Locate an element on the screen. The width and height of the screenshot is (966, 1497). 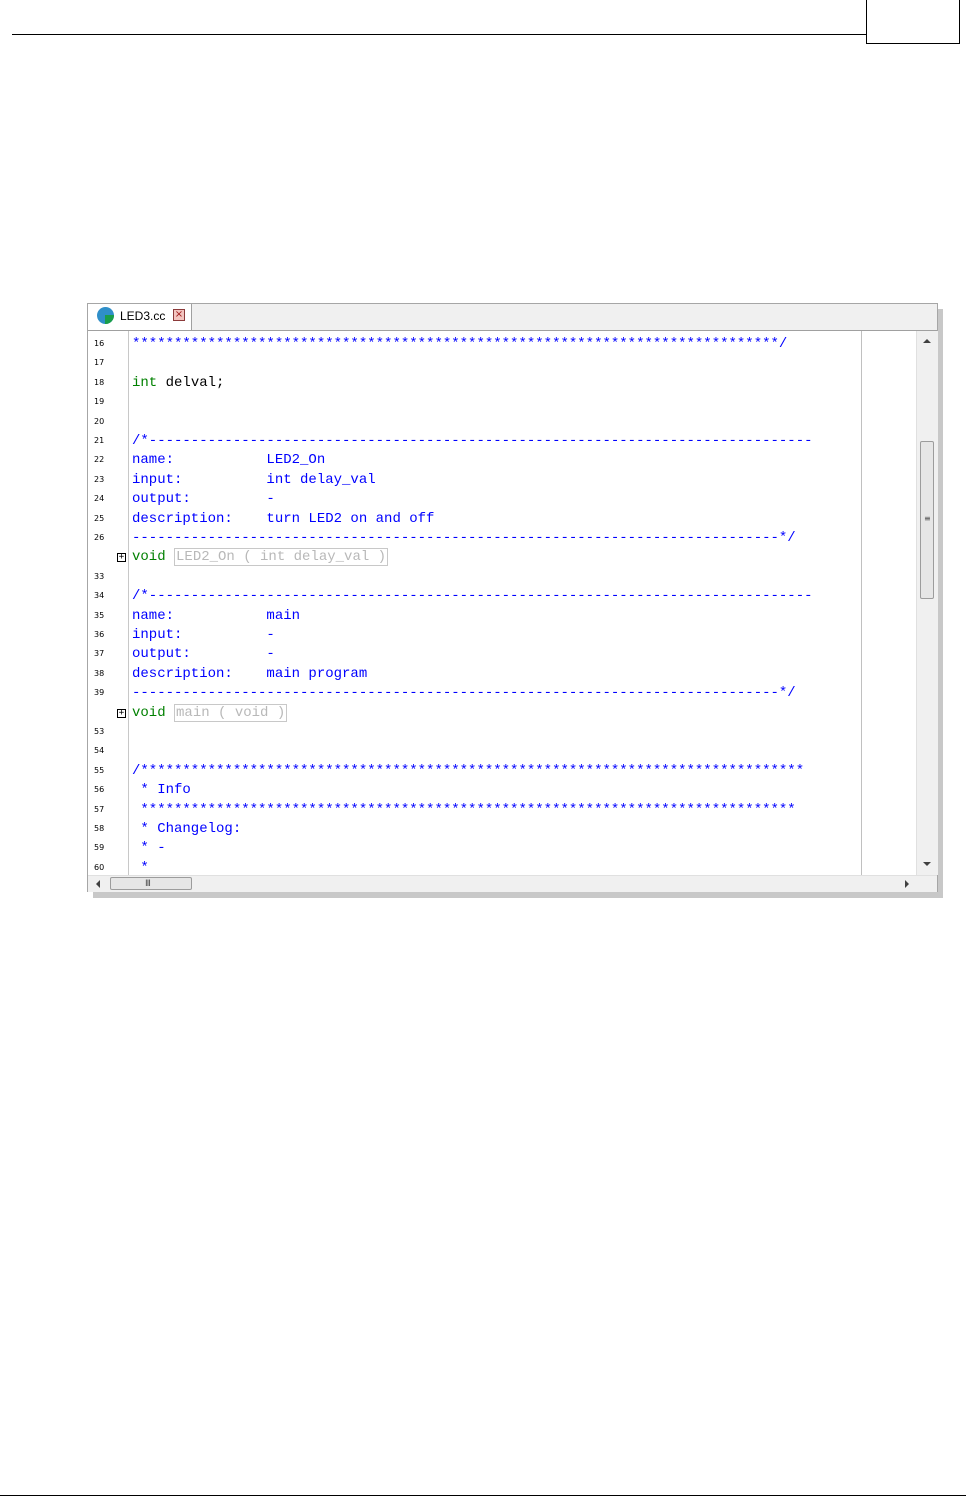
cc-file-icon is located at coordinates (105, 315).